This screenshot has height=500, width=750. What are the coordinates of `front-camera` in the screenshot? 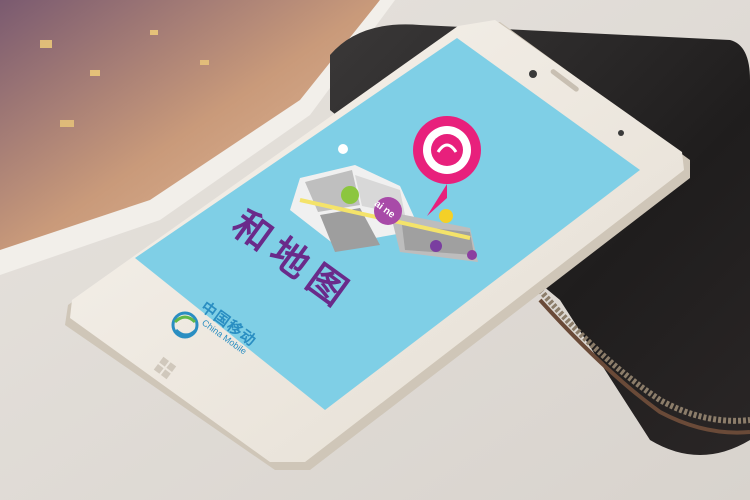 It's located at (533, 74).